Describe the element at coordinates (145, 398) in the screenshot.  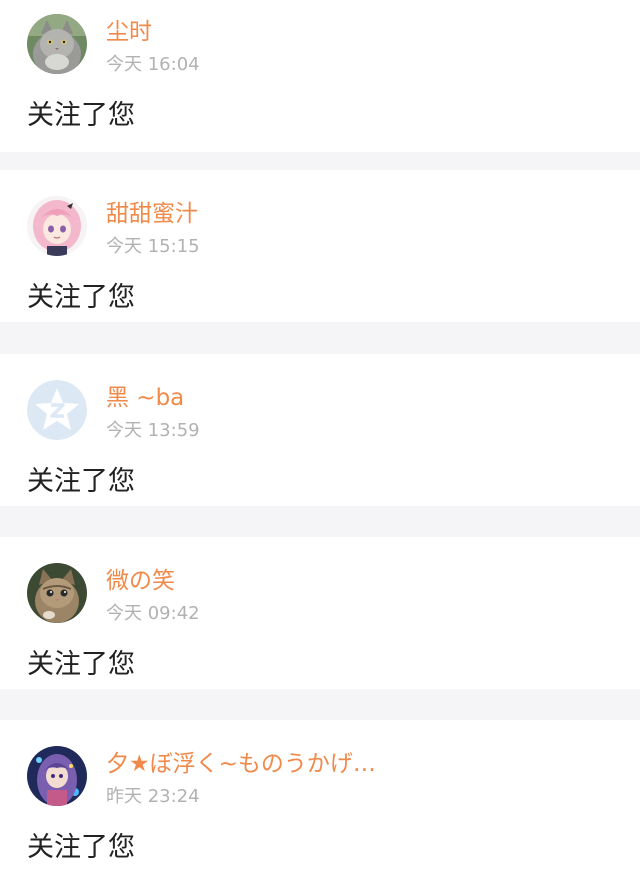
I see `user-name: 黑 ~ba` at that location.